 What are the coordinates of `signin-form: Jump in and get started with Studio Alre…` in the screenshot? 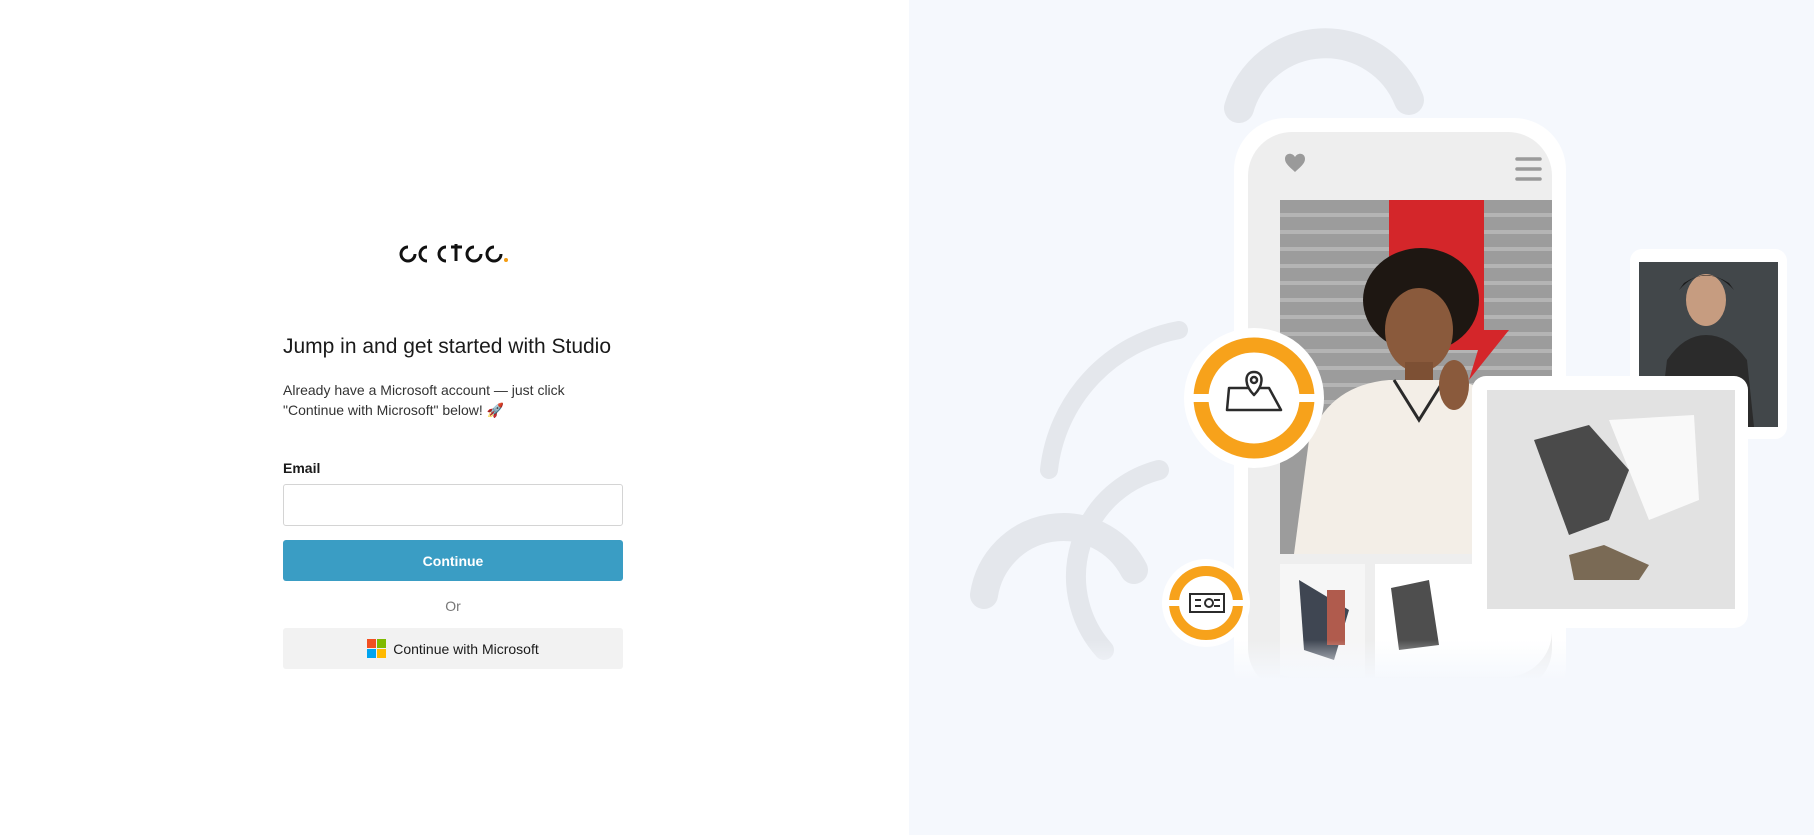 It's located at (453, 452).